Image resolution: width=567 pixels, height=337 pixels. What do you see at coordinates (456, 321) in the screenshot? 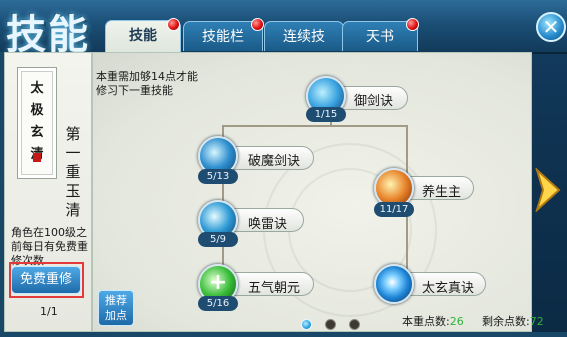
I see `current-points-value: 26` at bounding box center [456, 321].